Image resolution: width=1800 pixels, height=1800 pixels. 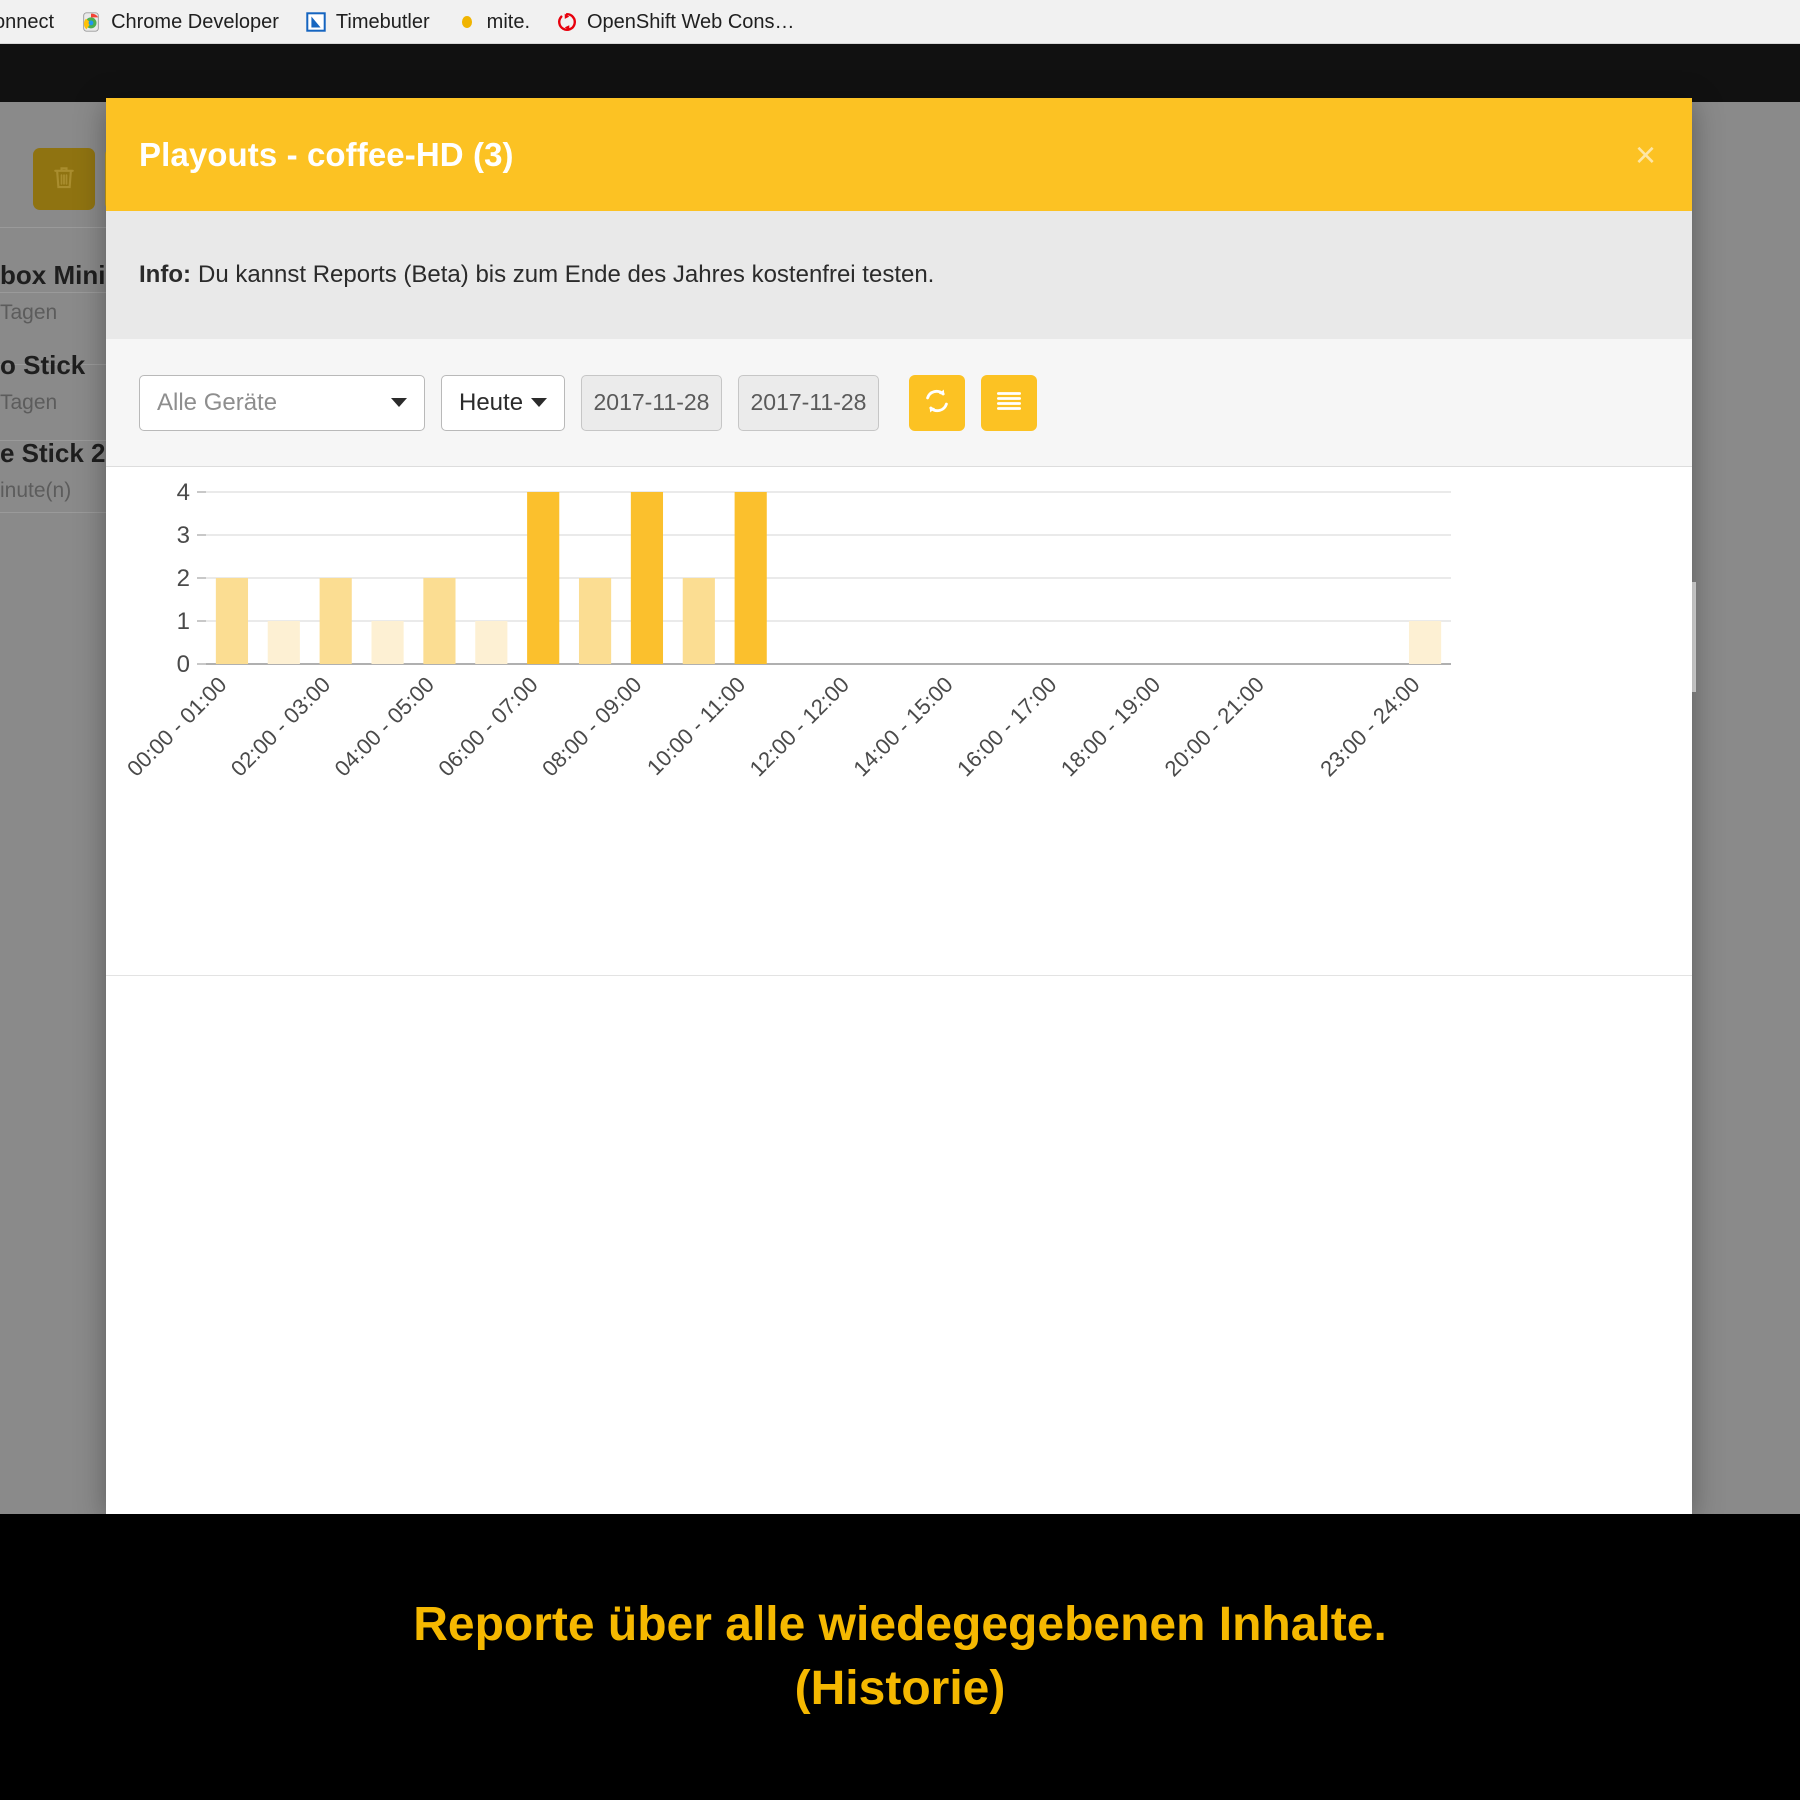 I want to click on background-item-title: box Mini, so click(x=53, y=275).